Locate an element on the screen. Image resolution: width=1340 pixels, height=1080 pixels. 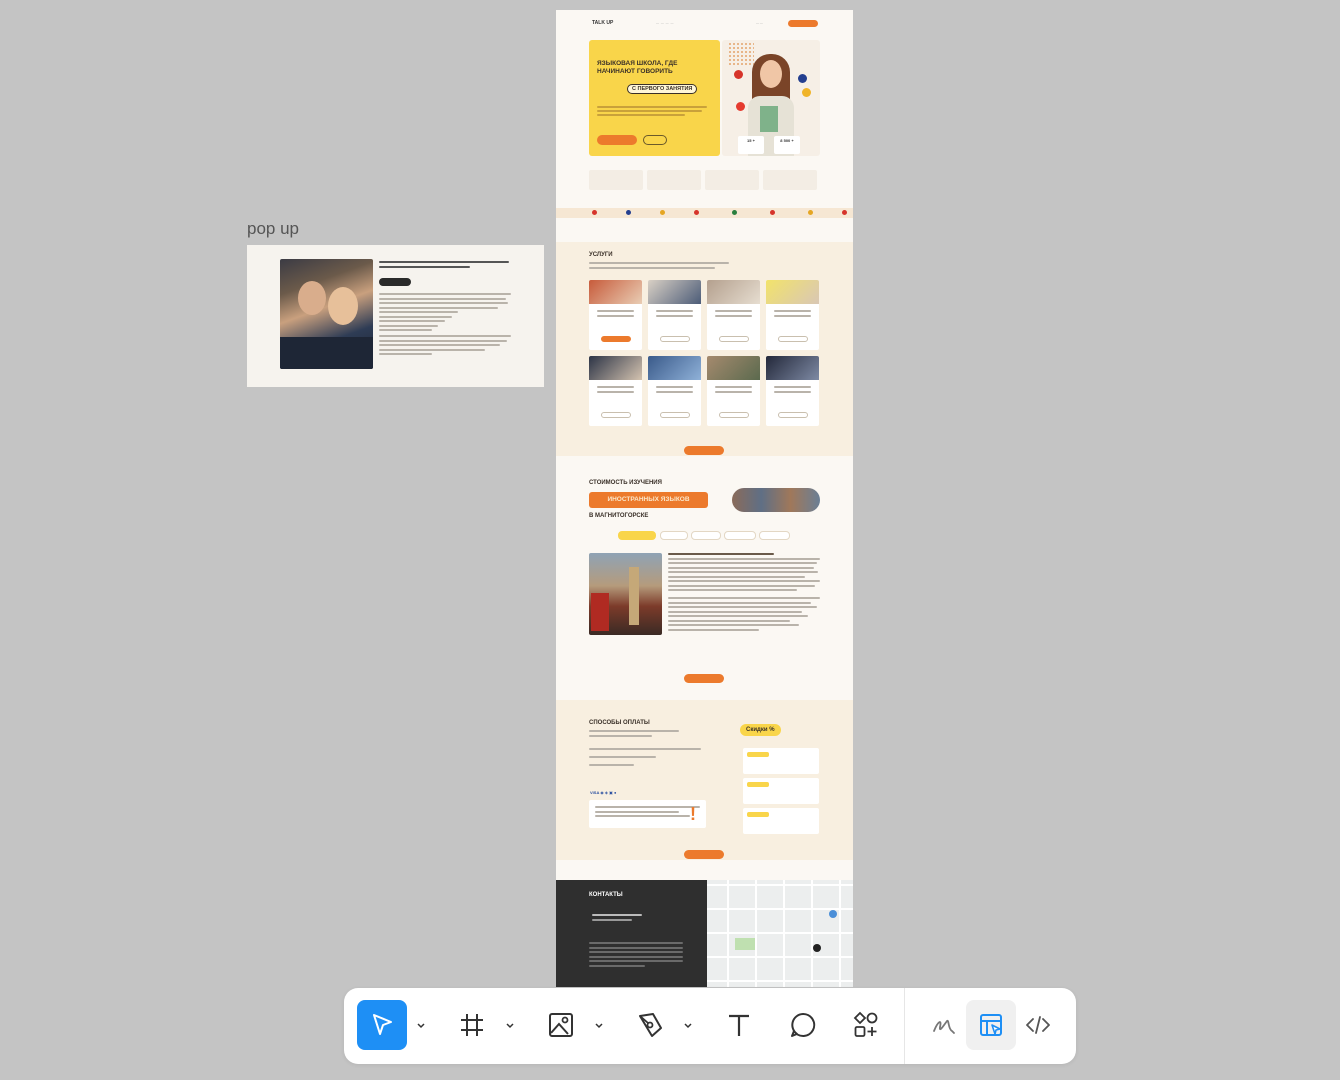
services-more-button is located at coordinates (704, 450).